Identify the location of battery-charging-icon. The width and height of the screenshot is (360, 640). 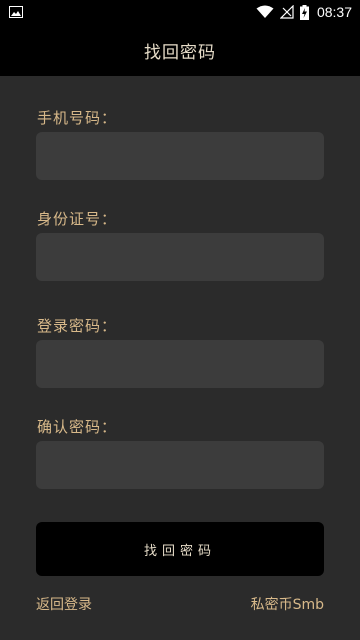
(304, 12).